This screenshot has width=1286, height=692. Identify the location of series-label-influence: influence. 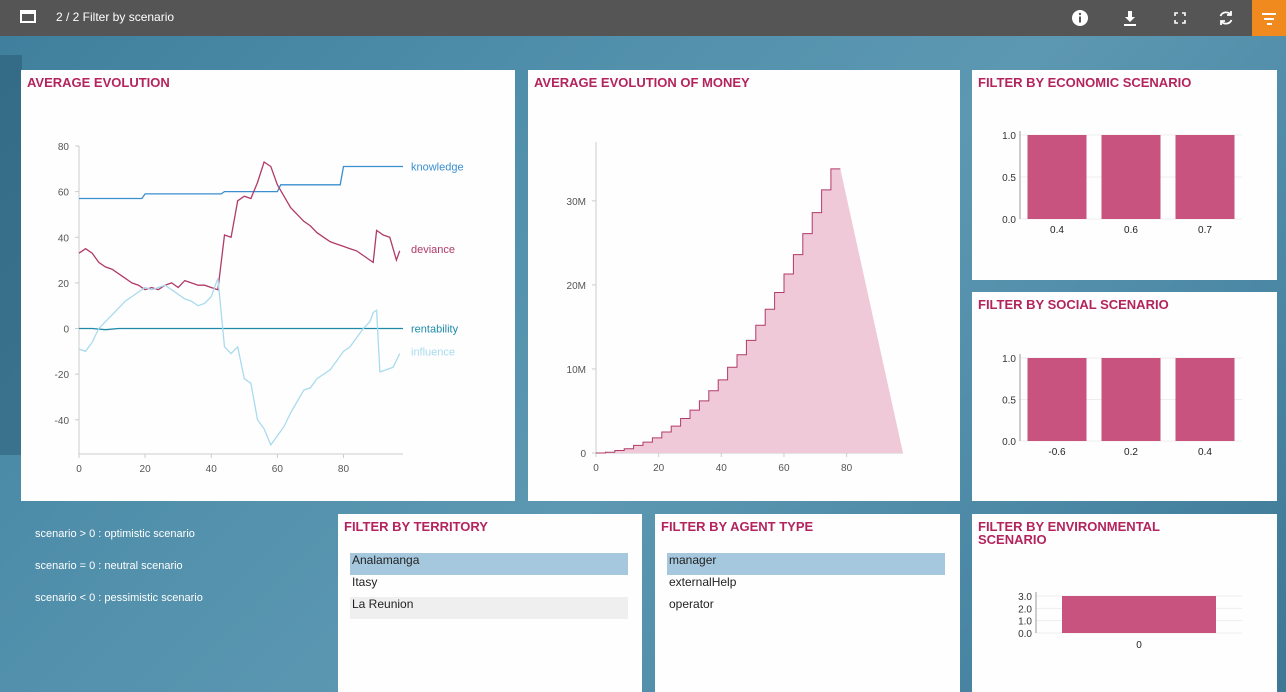
(433, 353).